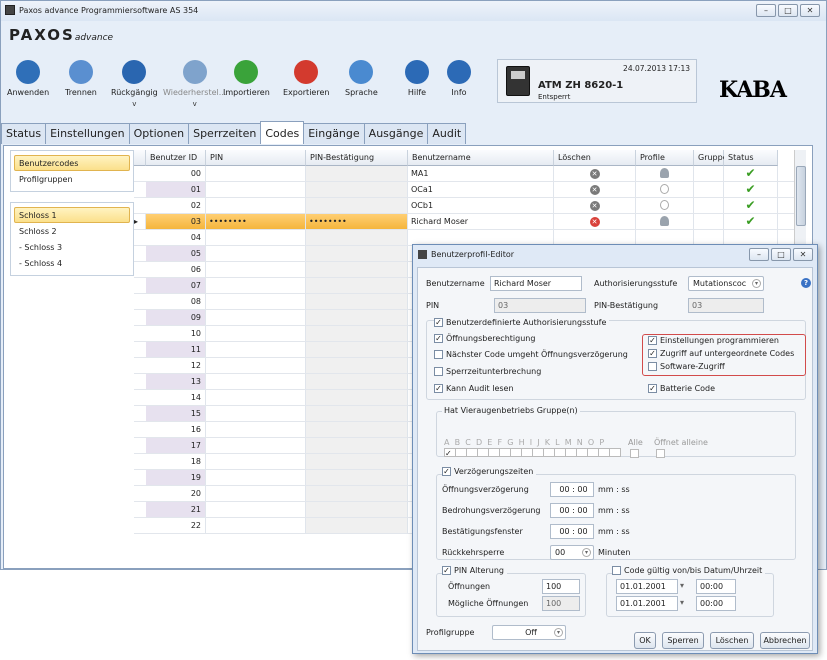  Describe the element at coordinates (645, 640) in the screenshot. I see `ok-button: OK` at that location.